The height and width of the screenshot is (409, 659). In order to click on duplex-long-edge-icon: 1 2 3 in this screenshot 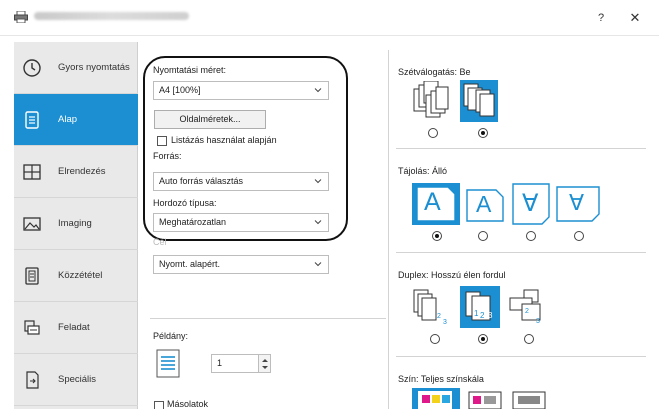, I will do `click(479, 306)`.